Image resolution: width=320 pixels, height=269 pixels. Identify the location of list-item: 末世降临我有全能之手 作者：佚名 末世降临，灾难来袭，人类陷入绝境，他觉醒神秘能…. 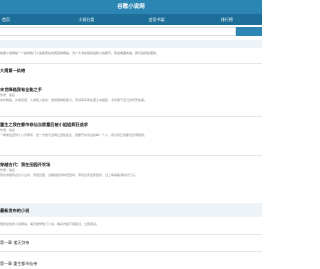
(131, 95).